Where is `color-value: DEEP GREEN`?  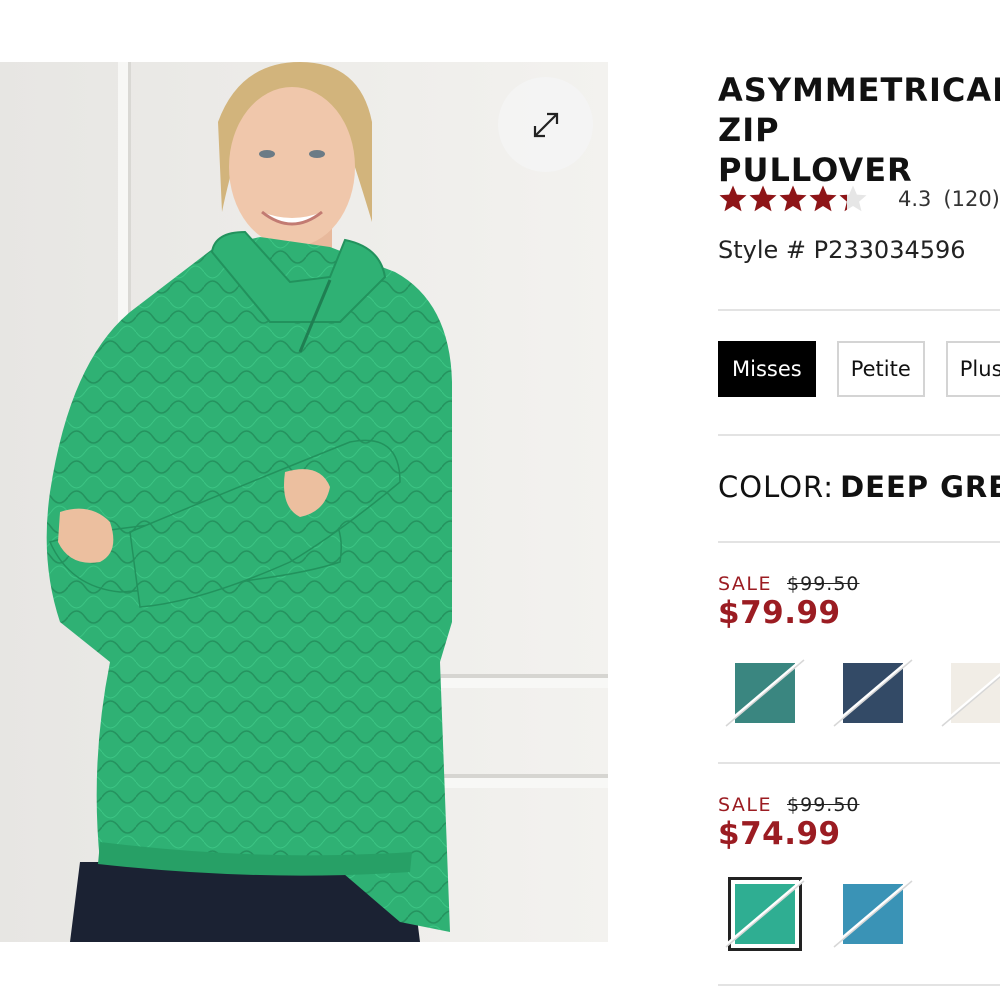 color-value: DEEP GREEN is located at coordinates (920, 487).